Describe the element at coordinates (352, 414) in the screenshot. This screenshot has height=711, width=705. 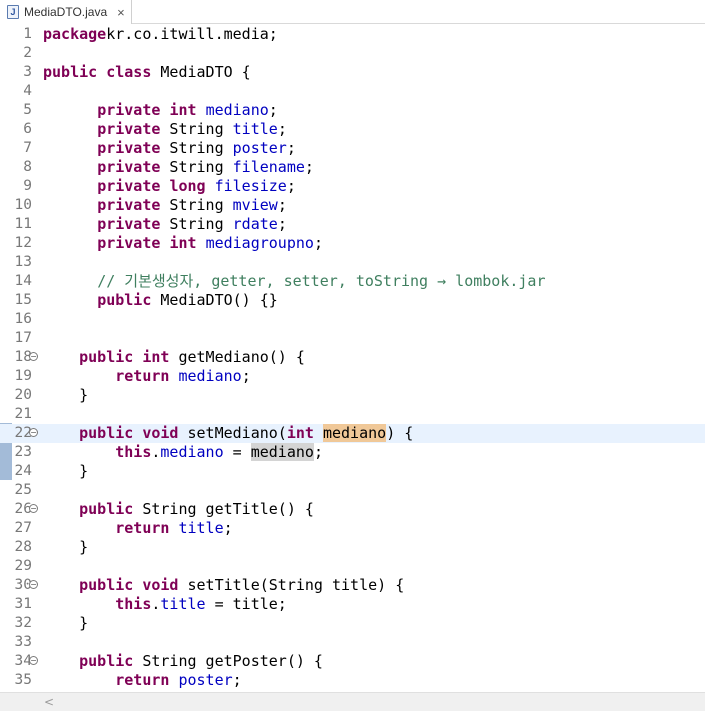
I see `code-line: 21` at that location.